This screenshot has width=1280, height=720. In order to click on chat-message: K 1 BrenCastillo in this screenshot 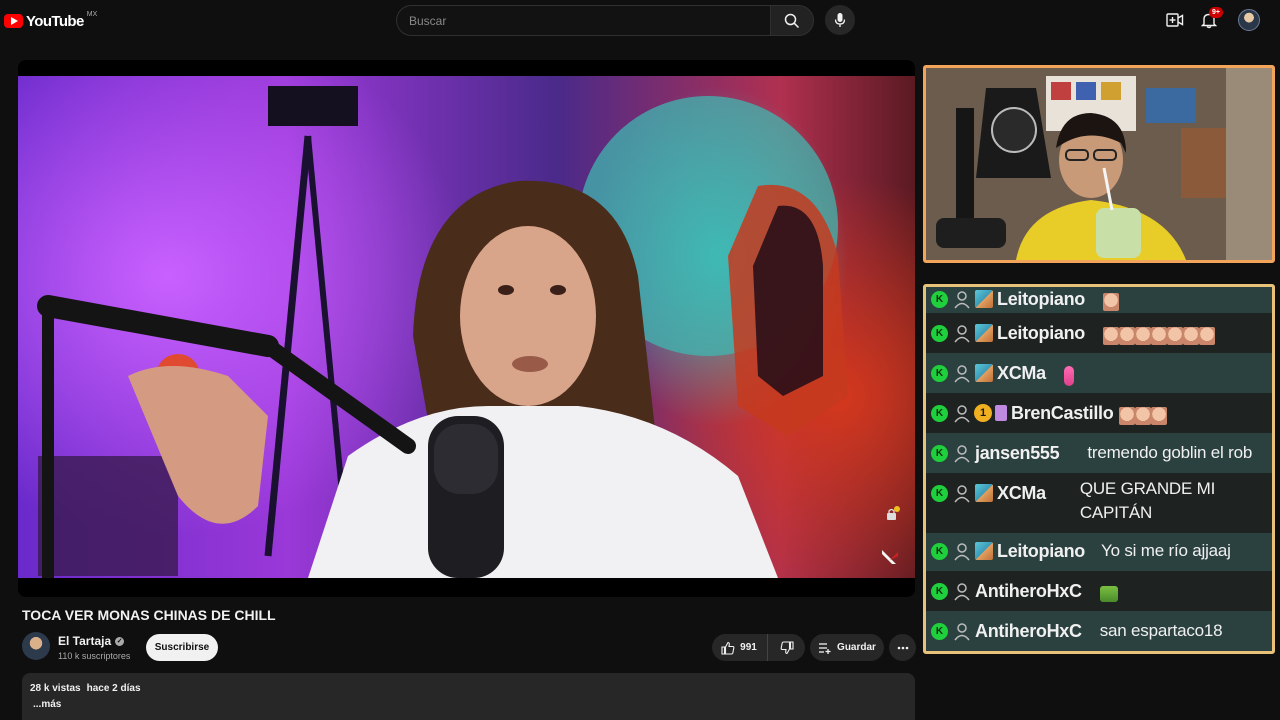, I will do `click(1099, 413)`.